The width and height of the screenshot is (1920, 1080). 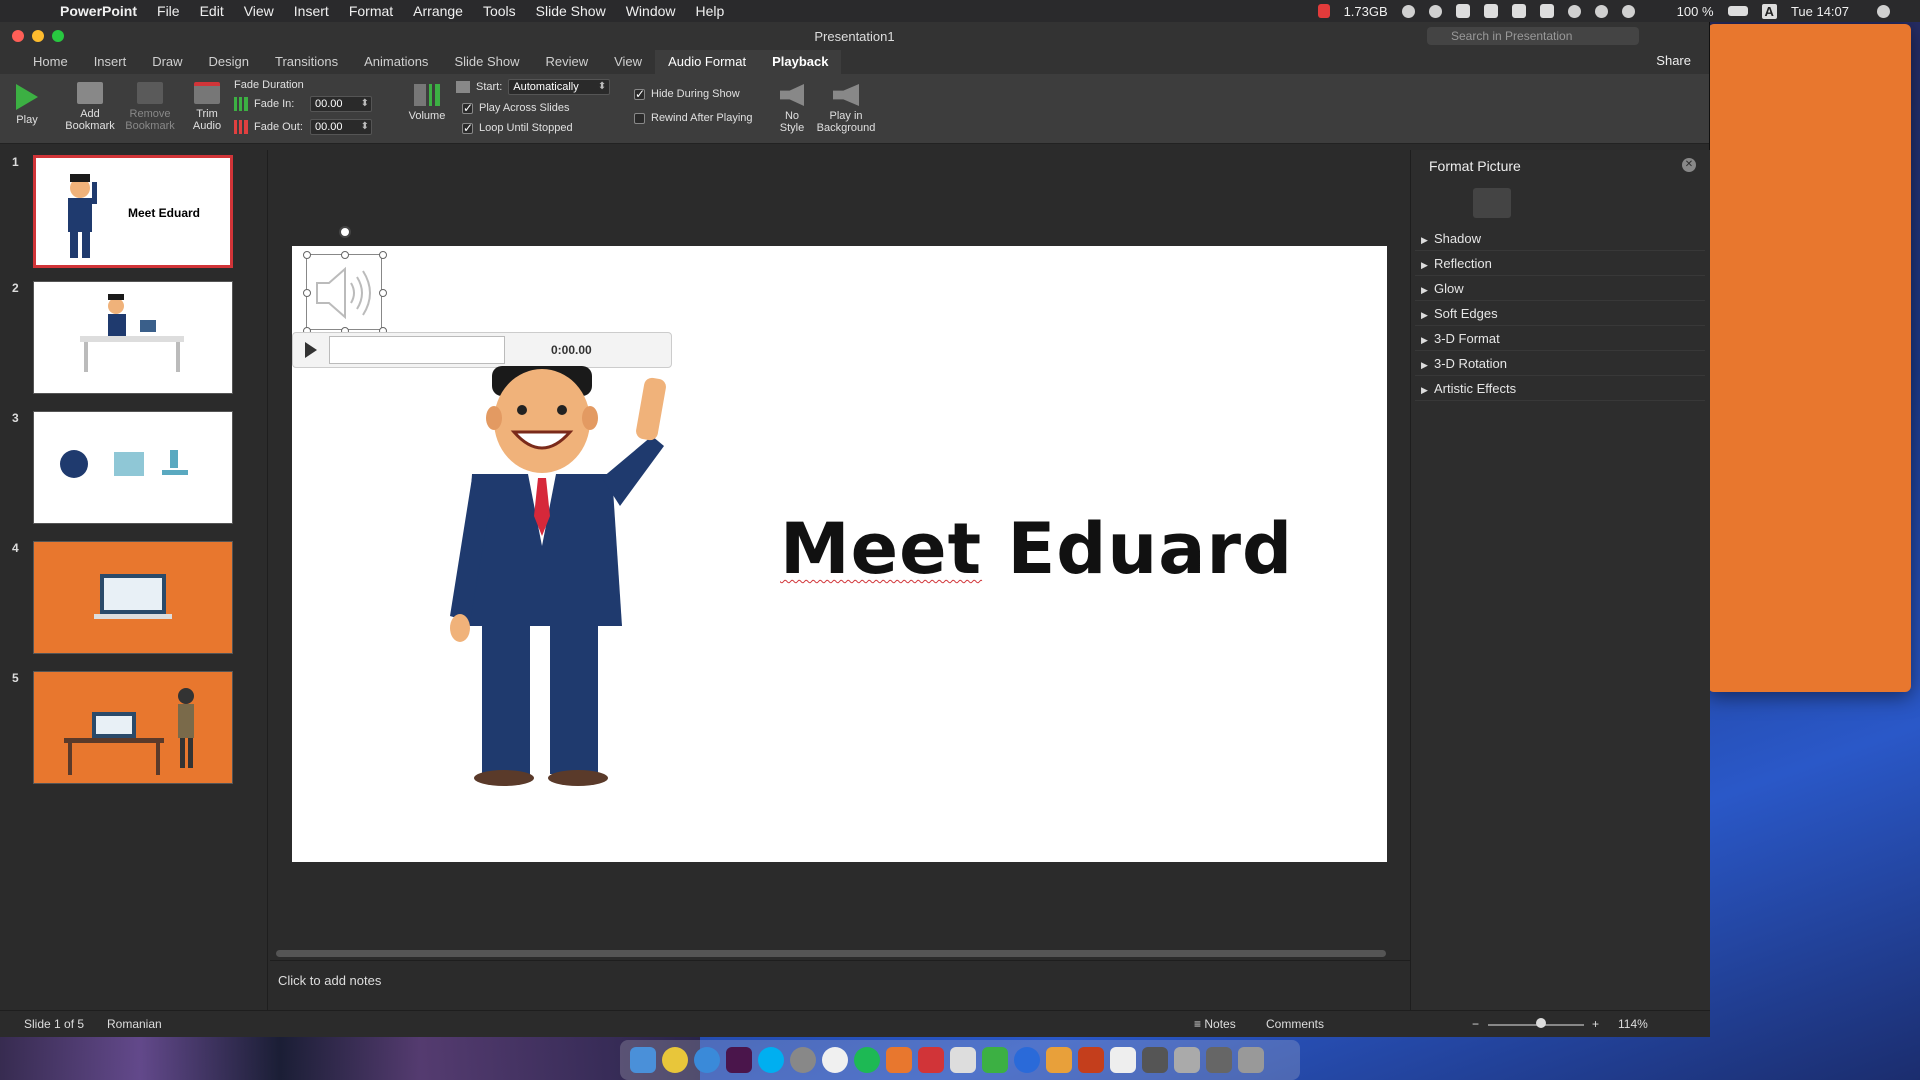 What do you see at coordinates (90, 107) in the screenshot?
I see `add-bookmark-button: Add Bookmark` at bounding box center [90, 107].